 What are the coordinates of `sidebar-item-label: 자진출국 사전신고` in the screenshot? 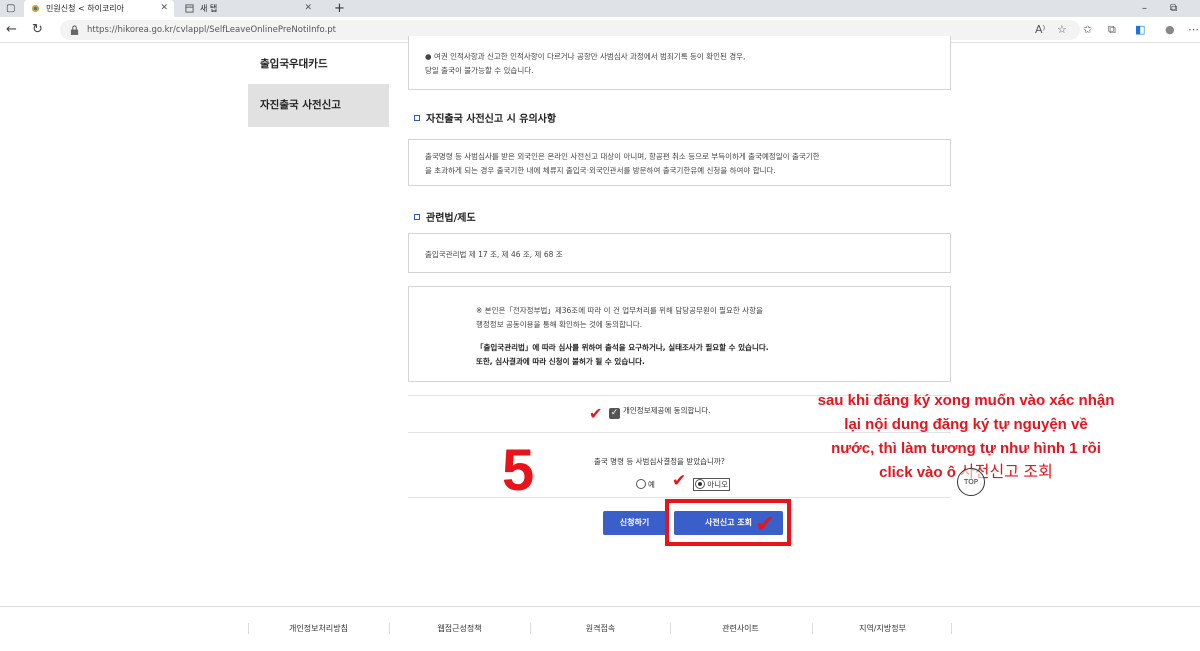 It's located at (300, 105).